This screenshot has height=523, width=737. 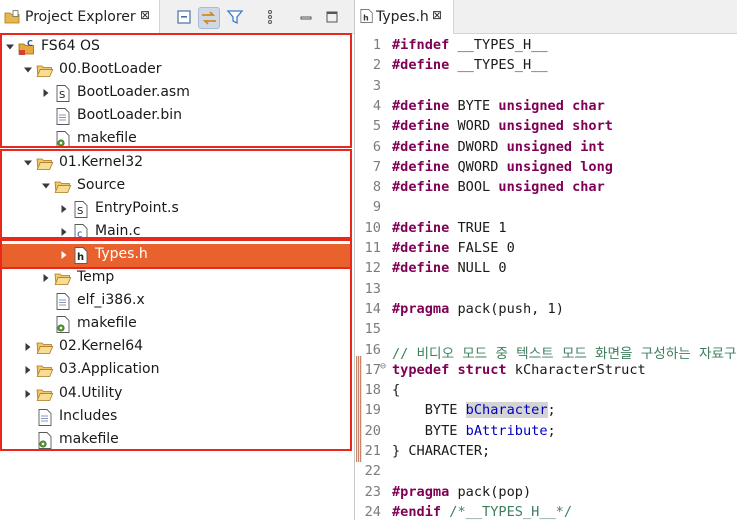 What do you see at coordinates (449, 268) in the screenshot?
I see `code-text: #define NULL 0` at bounding box center [449, 268].